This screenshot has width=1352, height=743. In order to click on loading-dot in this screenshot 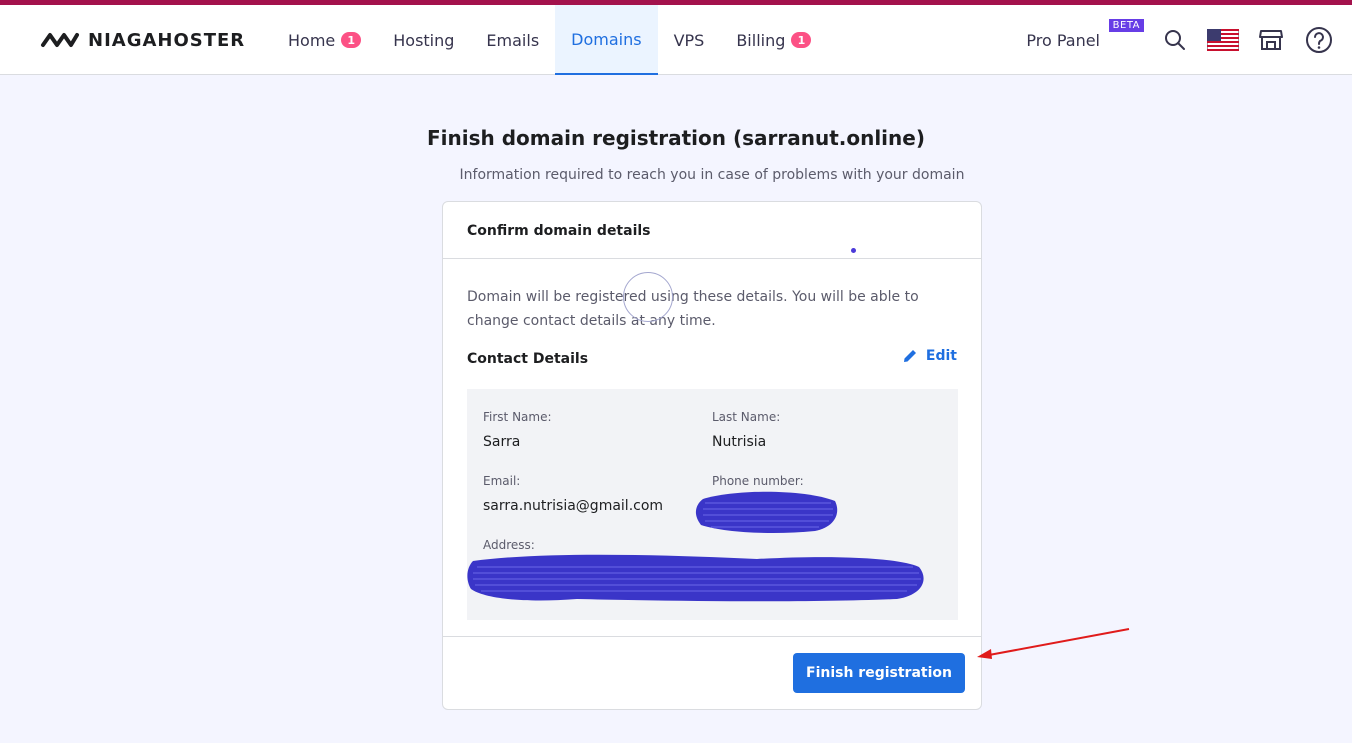, I will do `click(853, 250)`.